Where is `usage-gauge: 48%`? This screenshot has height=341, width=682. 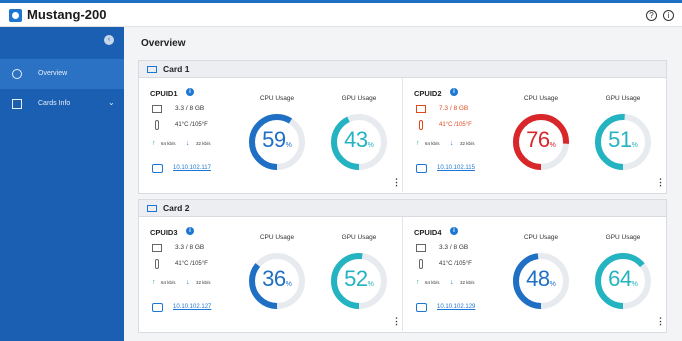 usage-gauge: 48% is located at coordinates (541, 281).